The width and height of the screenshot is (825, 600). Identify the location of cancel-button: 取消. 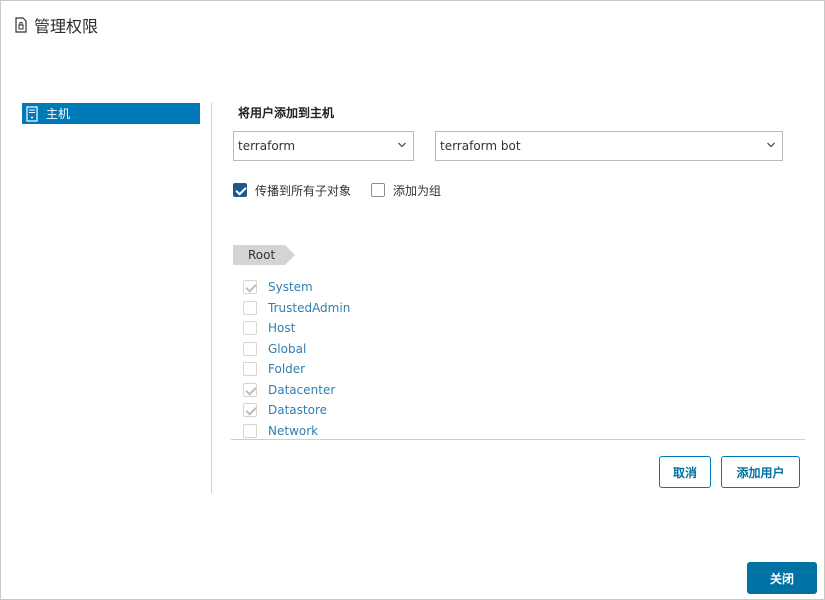
(685, 472).